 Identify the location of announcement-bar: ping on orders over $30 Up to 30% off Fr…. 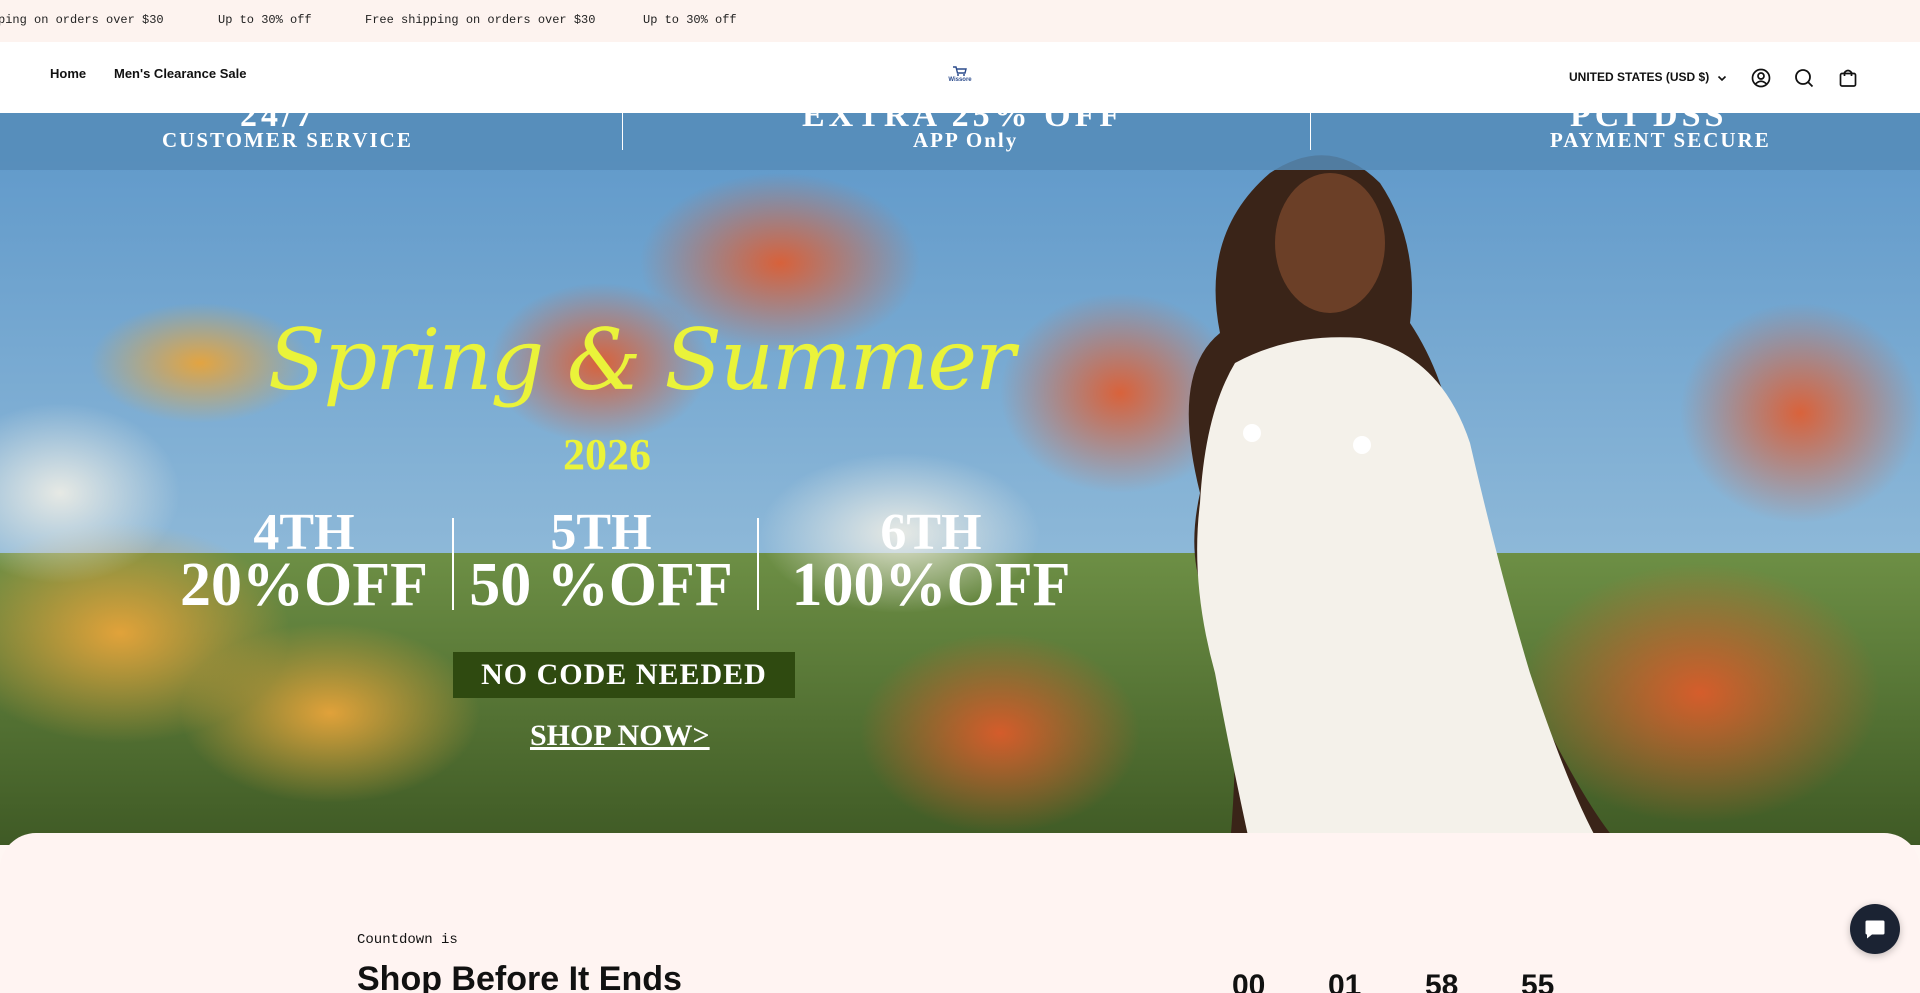
(960, 21).